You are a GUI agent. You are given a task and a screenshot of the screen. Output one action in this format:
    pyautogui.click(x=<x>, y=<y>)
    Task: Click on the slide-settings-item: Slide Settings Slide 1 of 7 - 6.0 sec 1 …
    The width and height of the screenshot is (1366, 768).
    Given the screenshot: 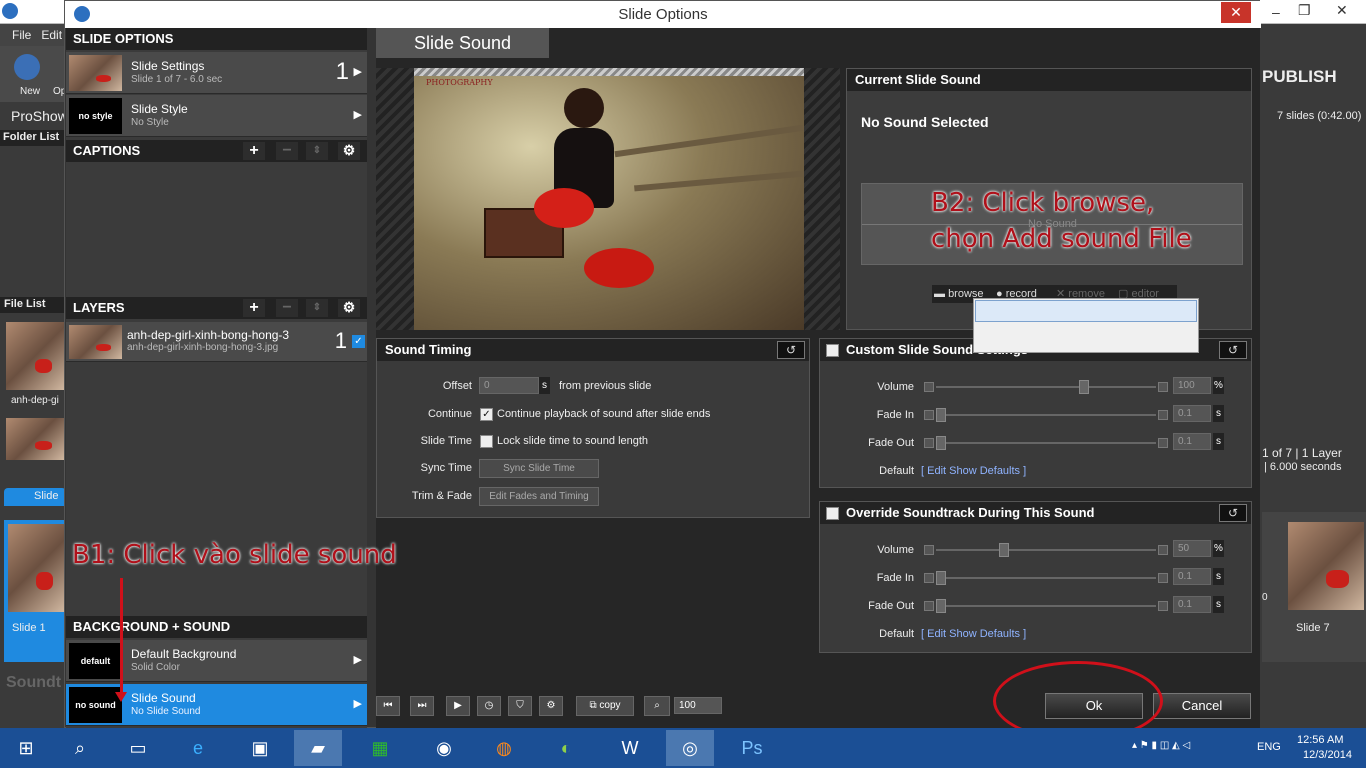 What is the action you would take?
    pyautogui.click(x=216, y=73)
    